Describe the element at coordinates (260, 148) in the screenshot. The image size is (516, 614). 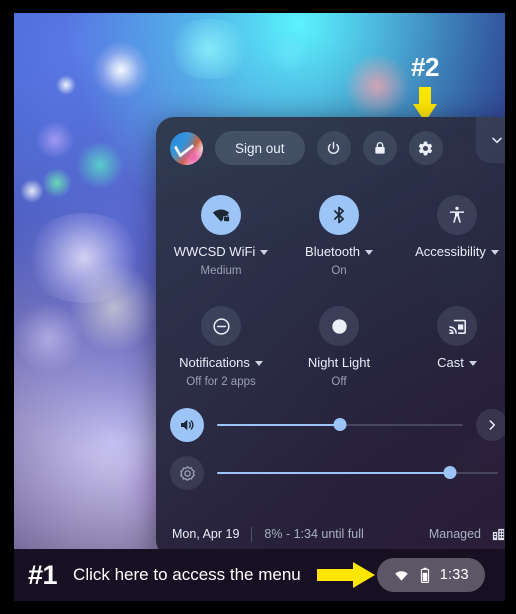
I see `sign-out-button: Sign out` at that location.